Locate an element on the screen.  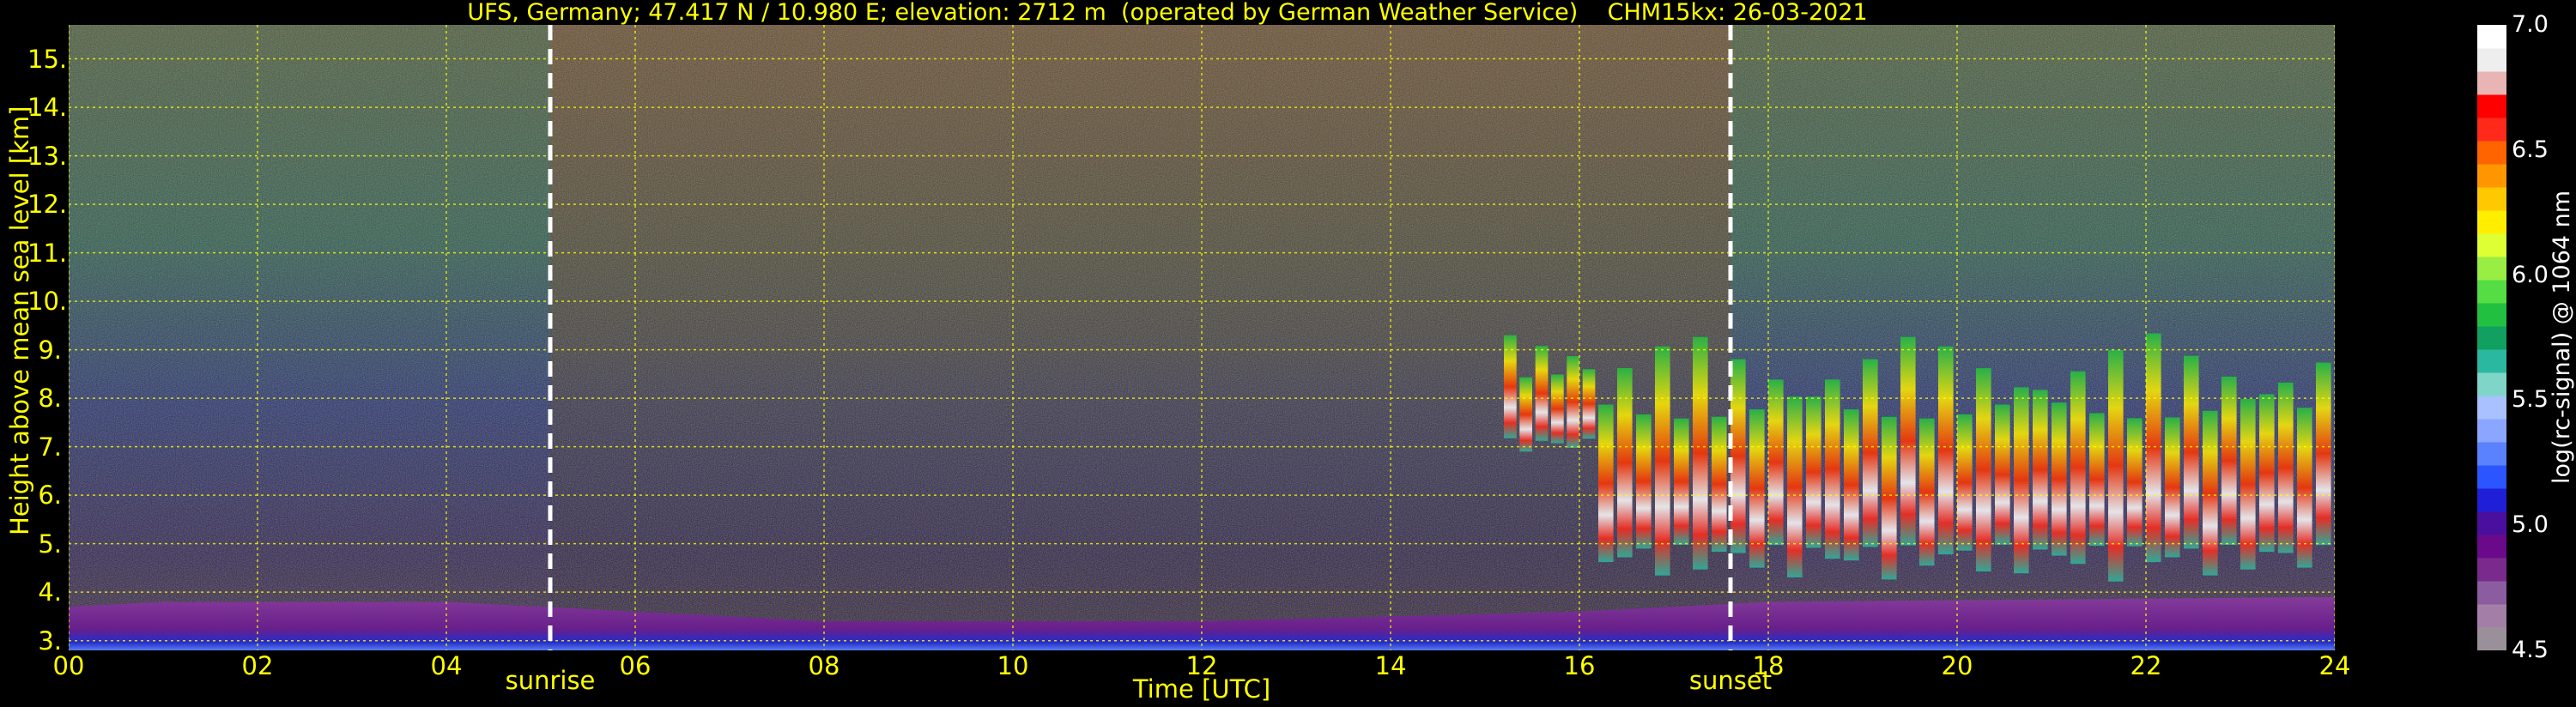
x-tick-label: 24 is located at coordinates (2334, 666).